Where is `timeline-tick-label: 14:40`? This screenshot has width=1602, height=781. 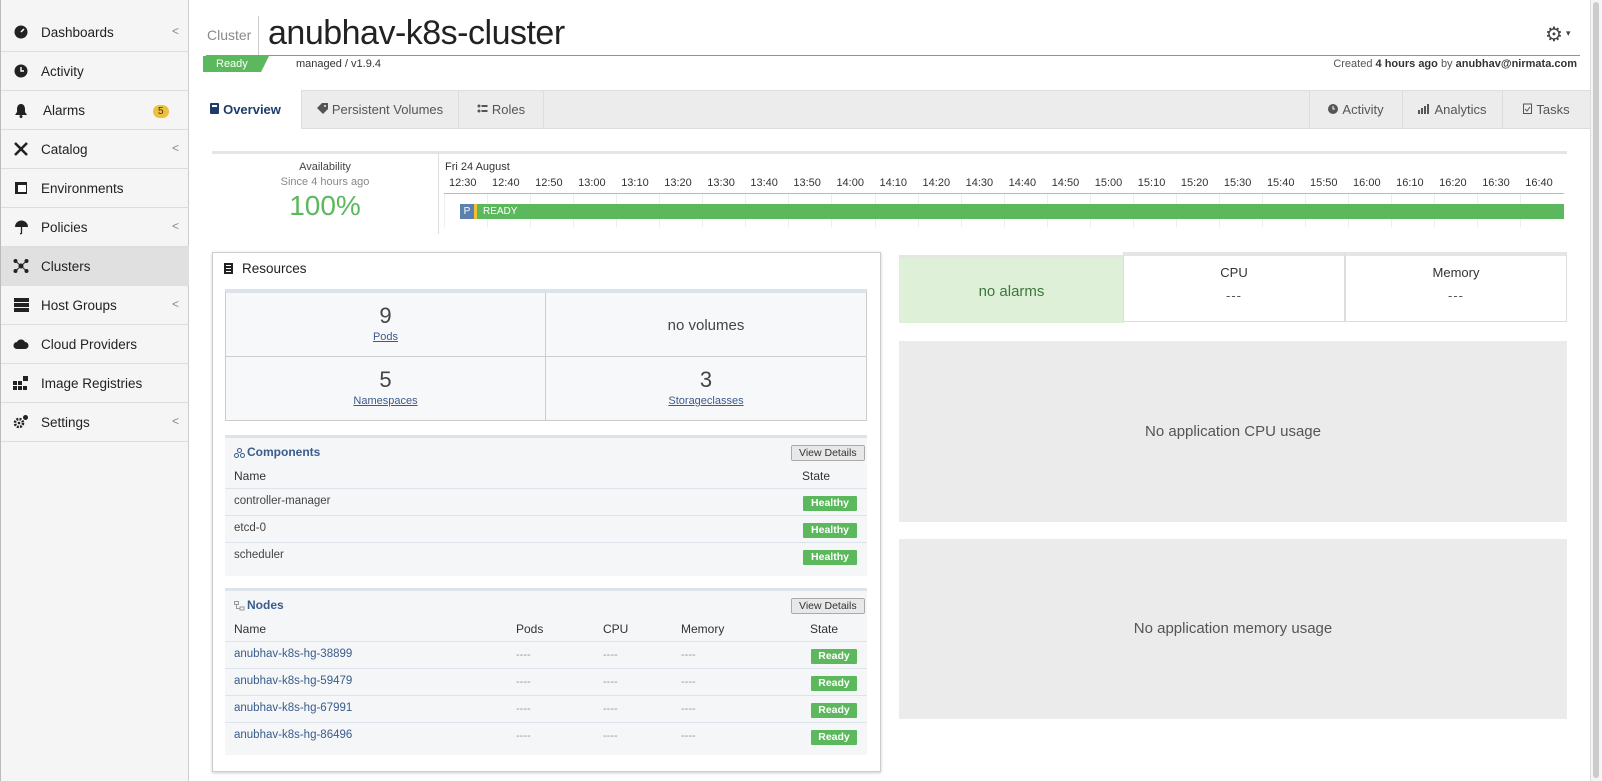
timeline-tick-label: 14:40 is located at coordinates (1022, 183).